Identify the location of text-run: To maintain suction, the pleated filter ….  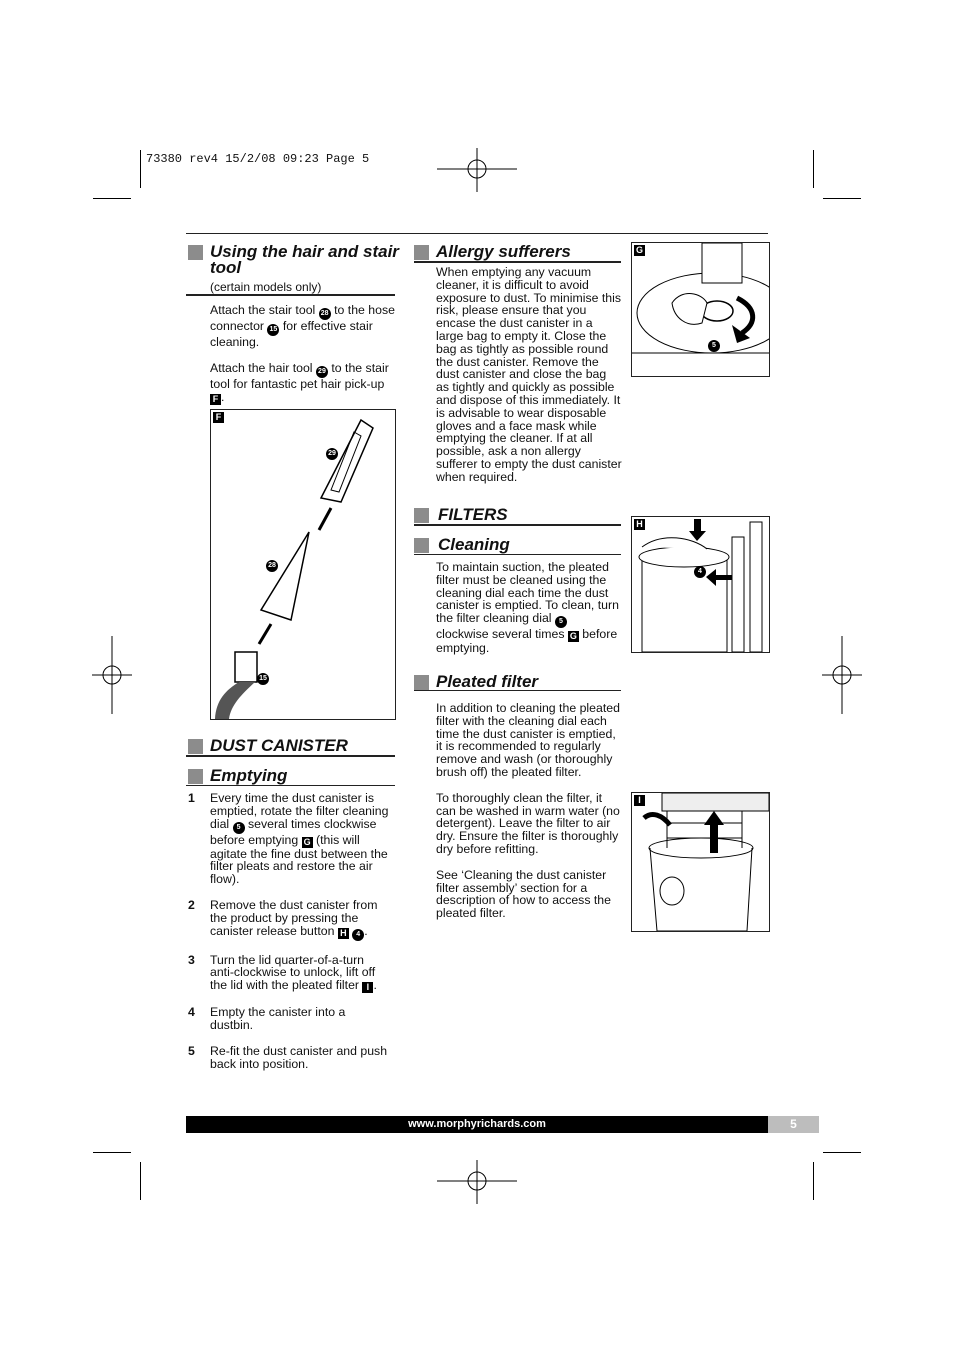
(527, 593).